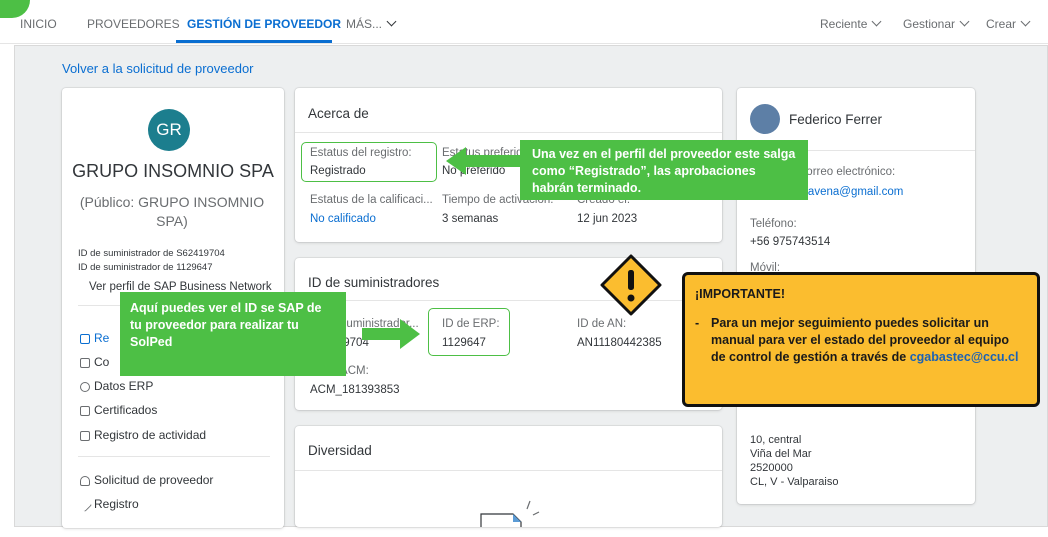  Describe the element at coordinates (781, 454) in the screenshot. I see `address-line-2: Viña del Mar` at that location.